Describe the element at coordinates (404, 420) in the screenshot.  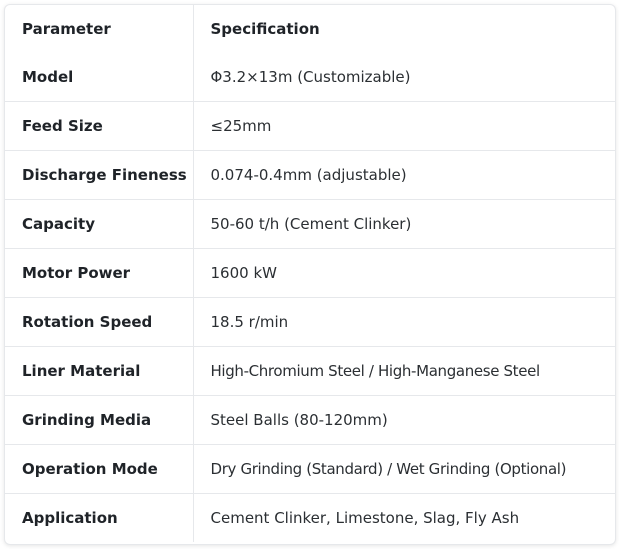
I see `row-specification: Steel Balls (80-120mm)` at that location.